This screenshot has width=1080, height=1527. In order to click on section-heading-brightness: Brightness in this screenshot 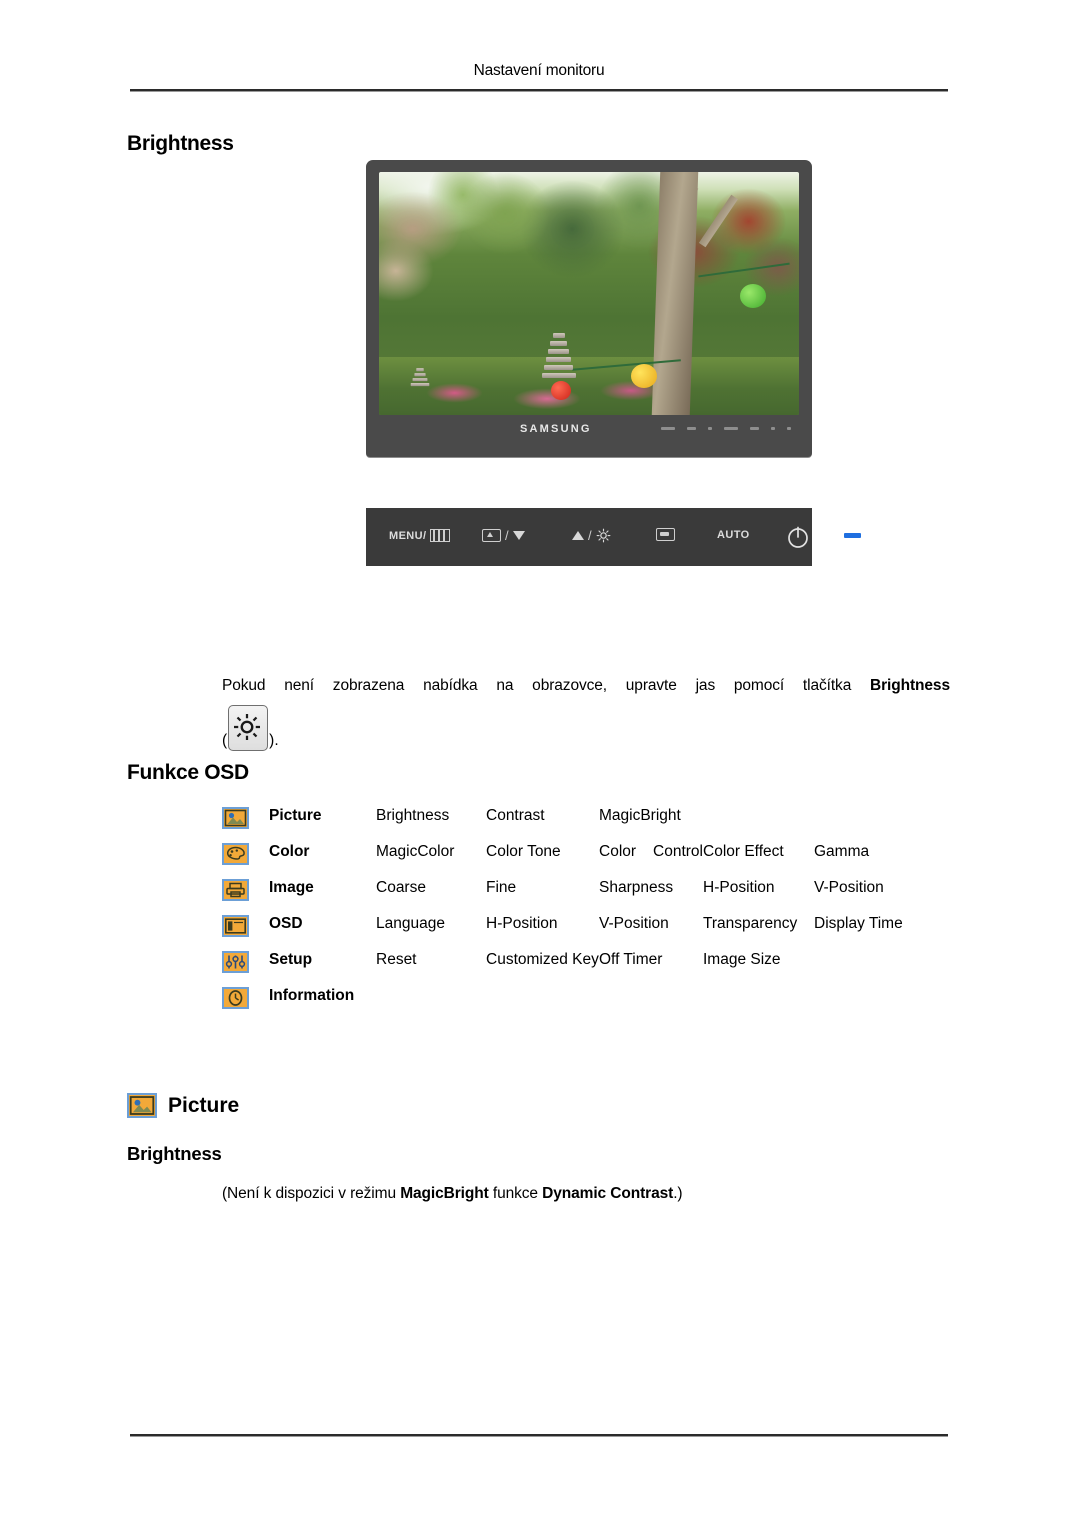, I will do `click(180, 143)`.